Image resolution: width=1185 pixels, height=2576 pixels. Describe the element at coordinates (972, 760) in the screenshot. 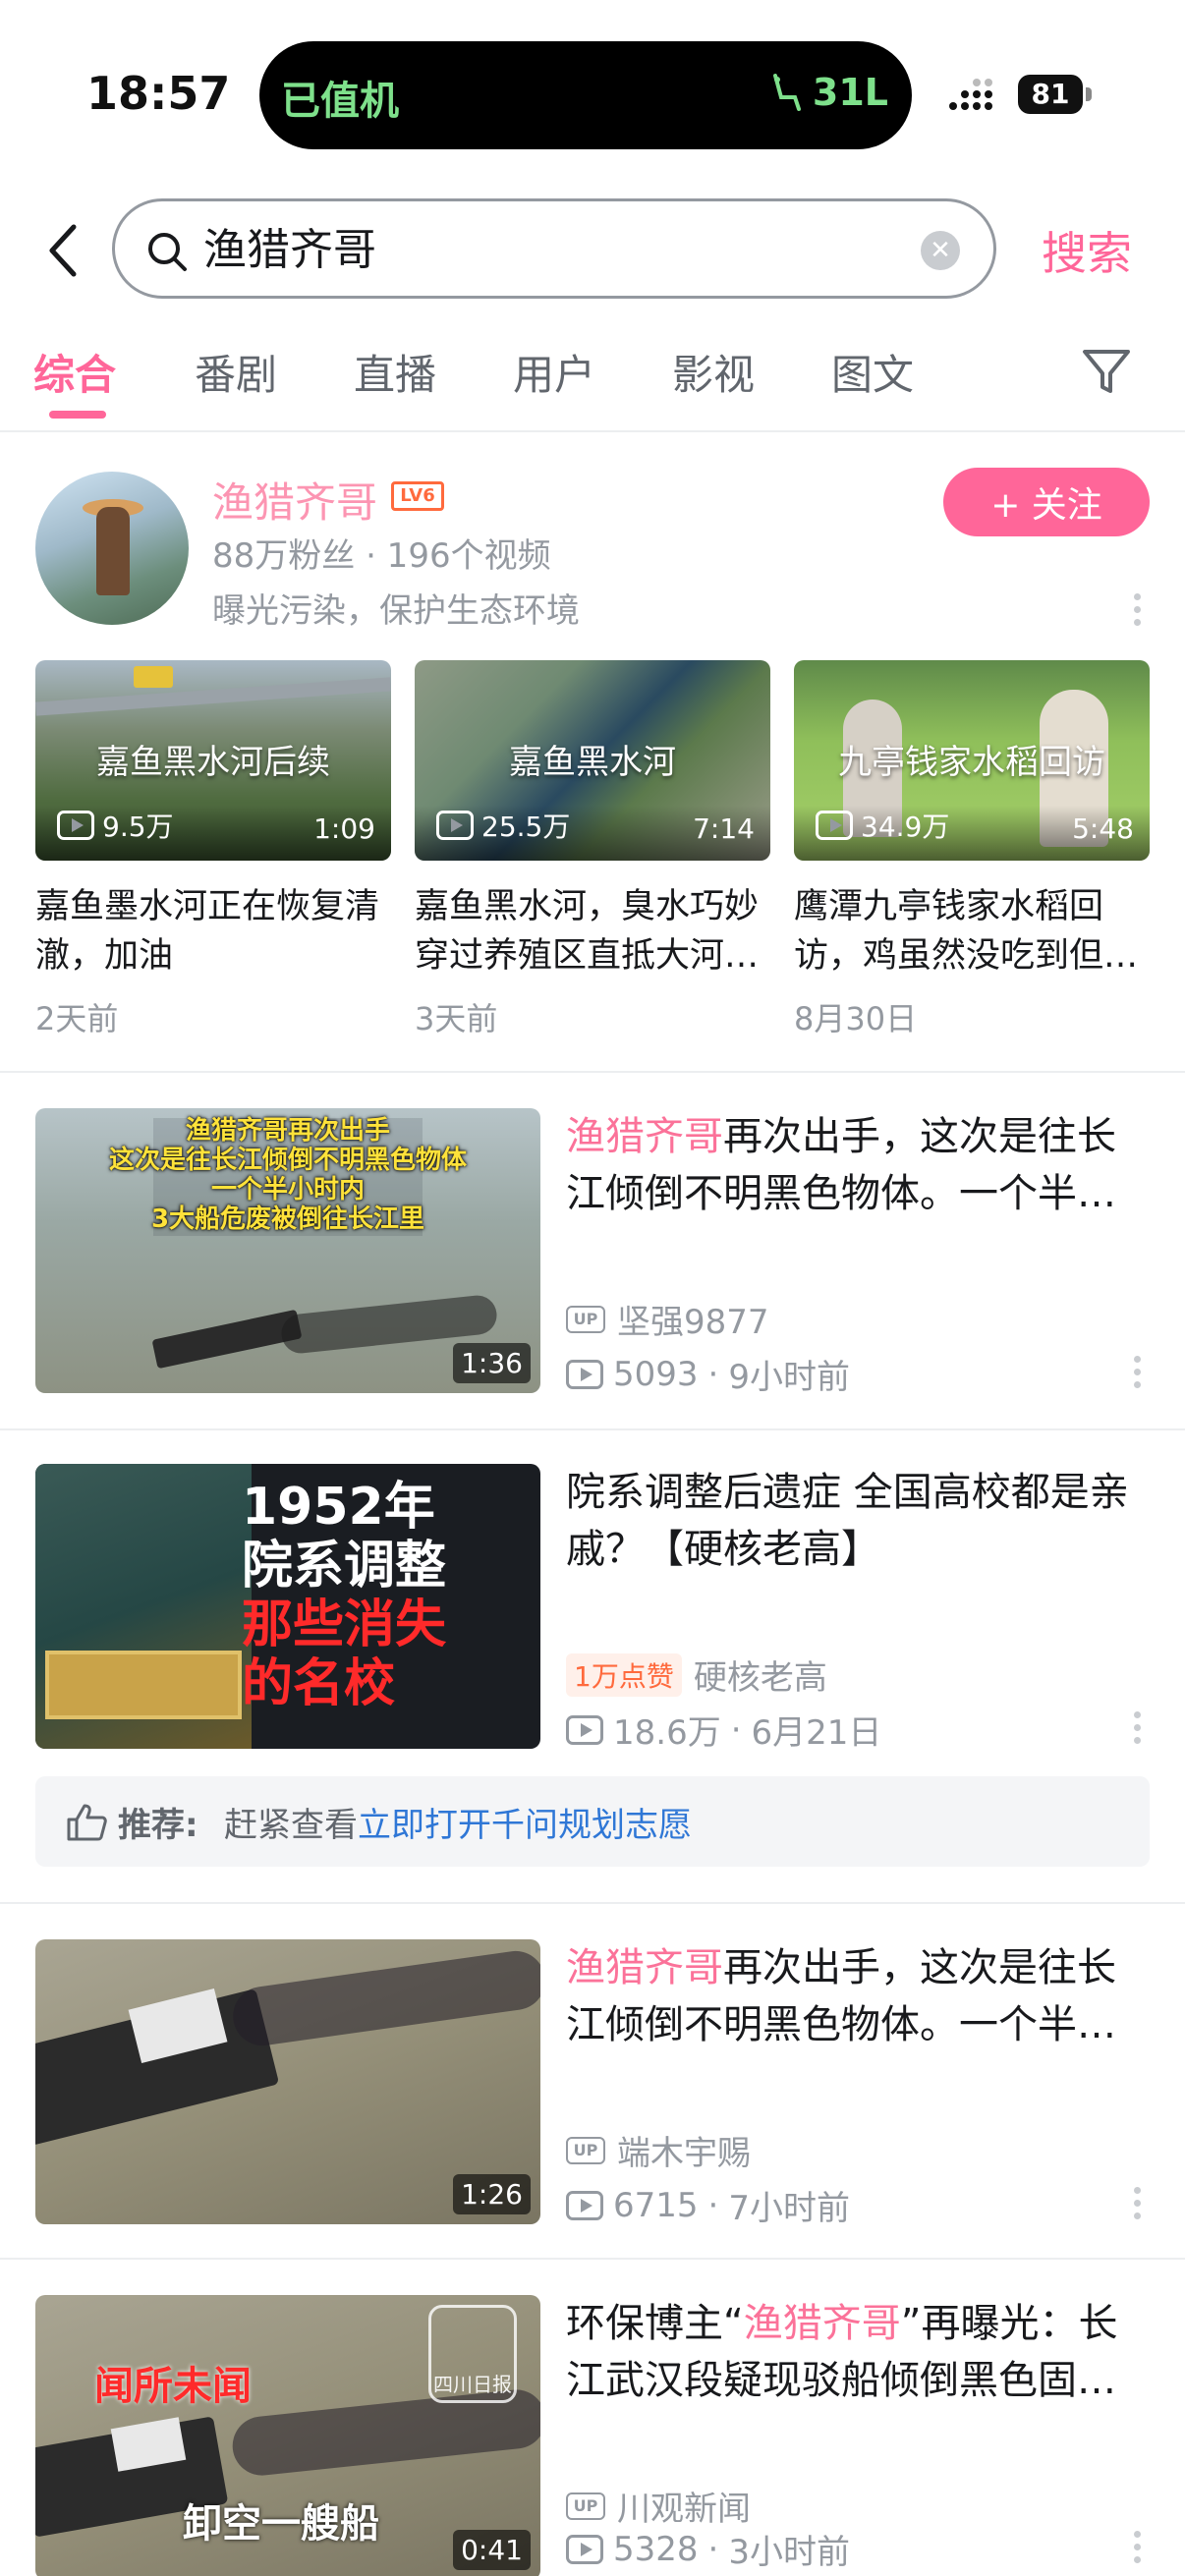

I see `video-thumbnail: 九亭钱家水稻回访 34.9万 5:48` at that location.